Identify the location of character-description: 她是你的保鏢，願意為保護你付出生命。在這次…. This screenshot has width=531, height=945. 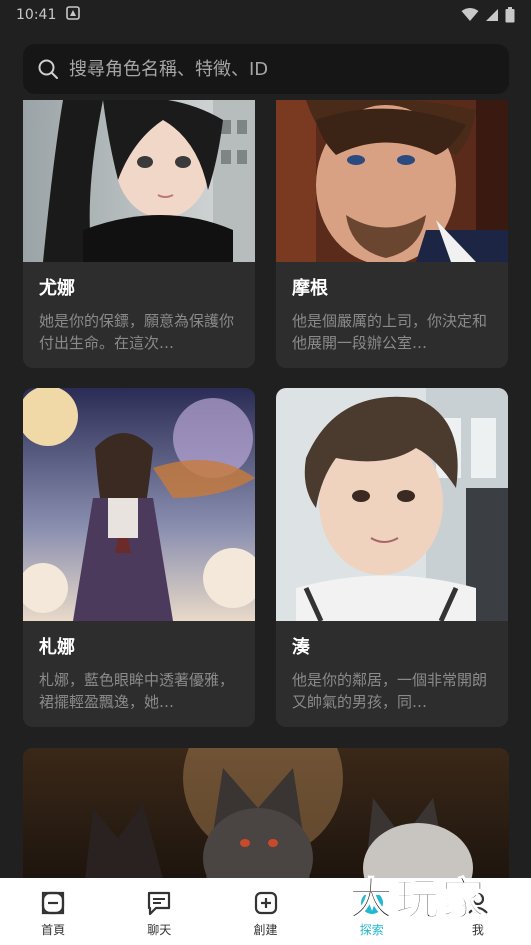
(137, 332).